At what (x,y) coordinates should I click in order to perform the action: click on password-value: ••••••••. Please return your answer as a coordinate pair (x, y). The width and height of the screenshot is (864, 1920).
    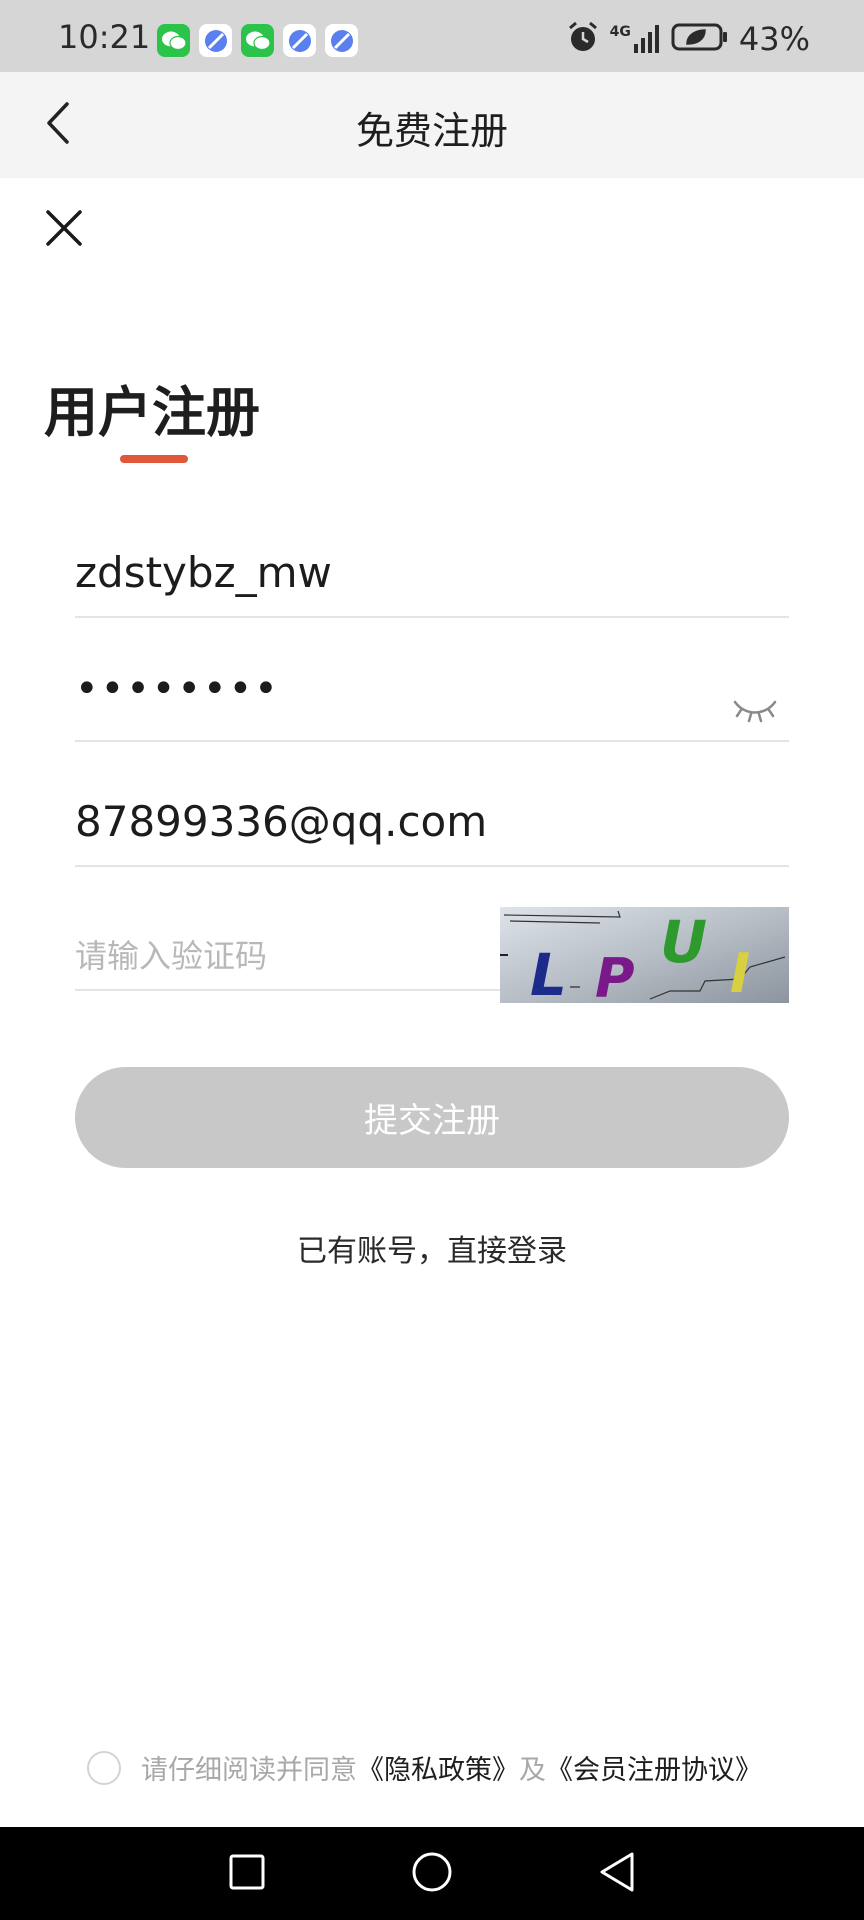
    Looking at the image, I should click on (177, 689).